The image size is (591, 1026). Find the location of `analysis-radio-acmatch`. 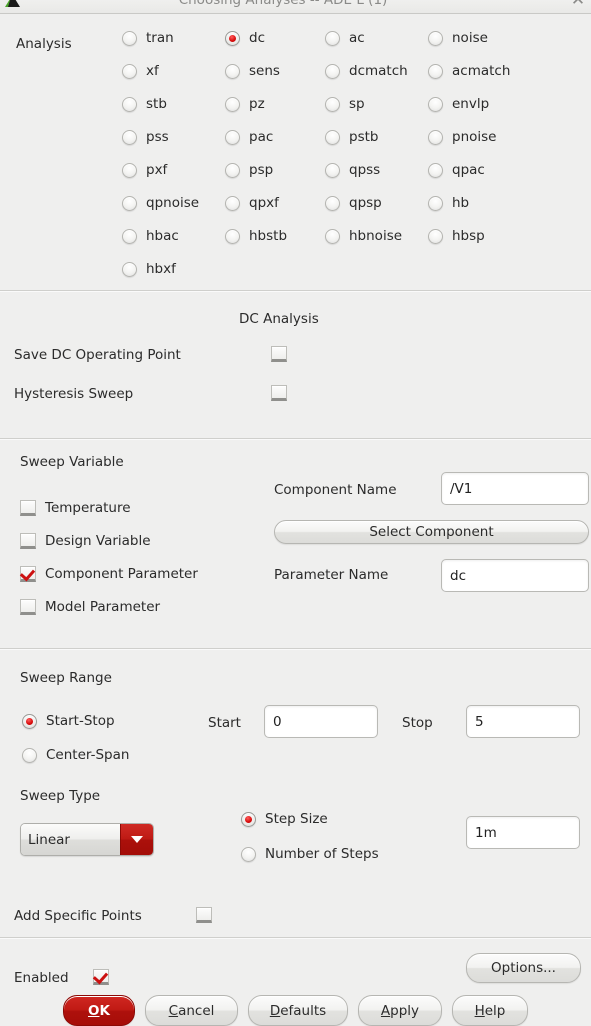

analysis-radio-acmatch is located at coordinates (435, 71).